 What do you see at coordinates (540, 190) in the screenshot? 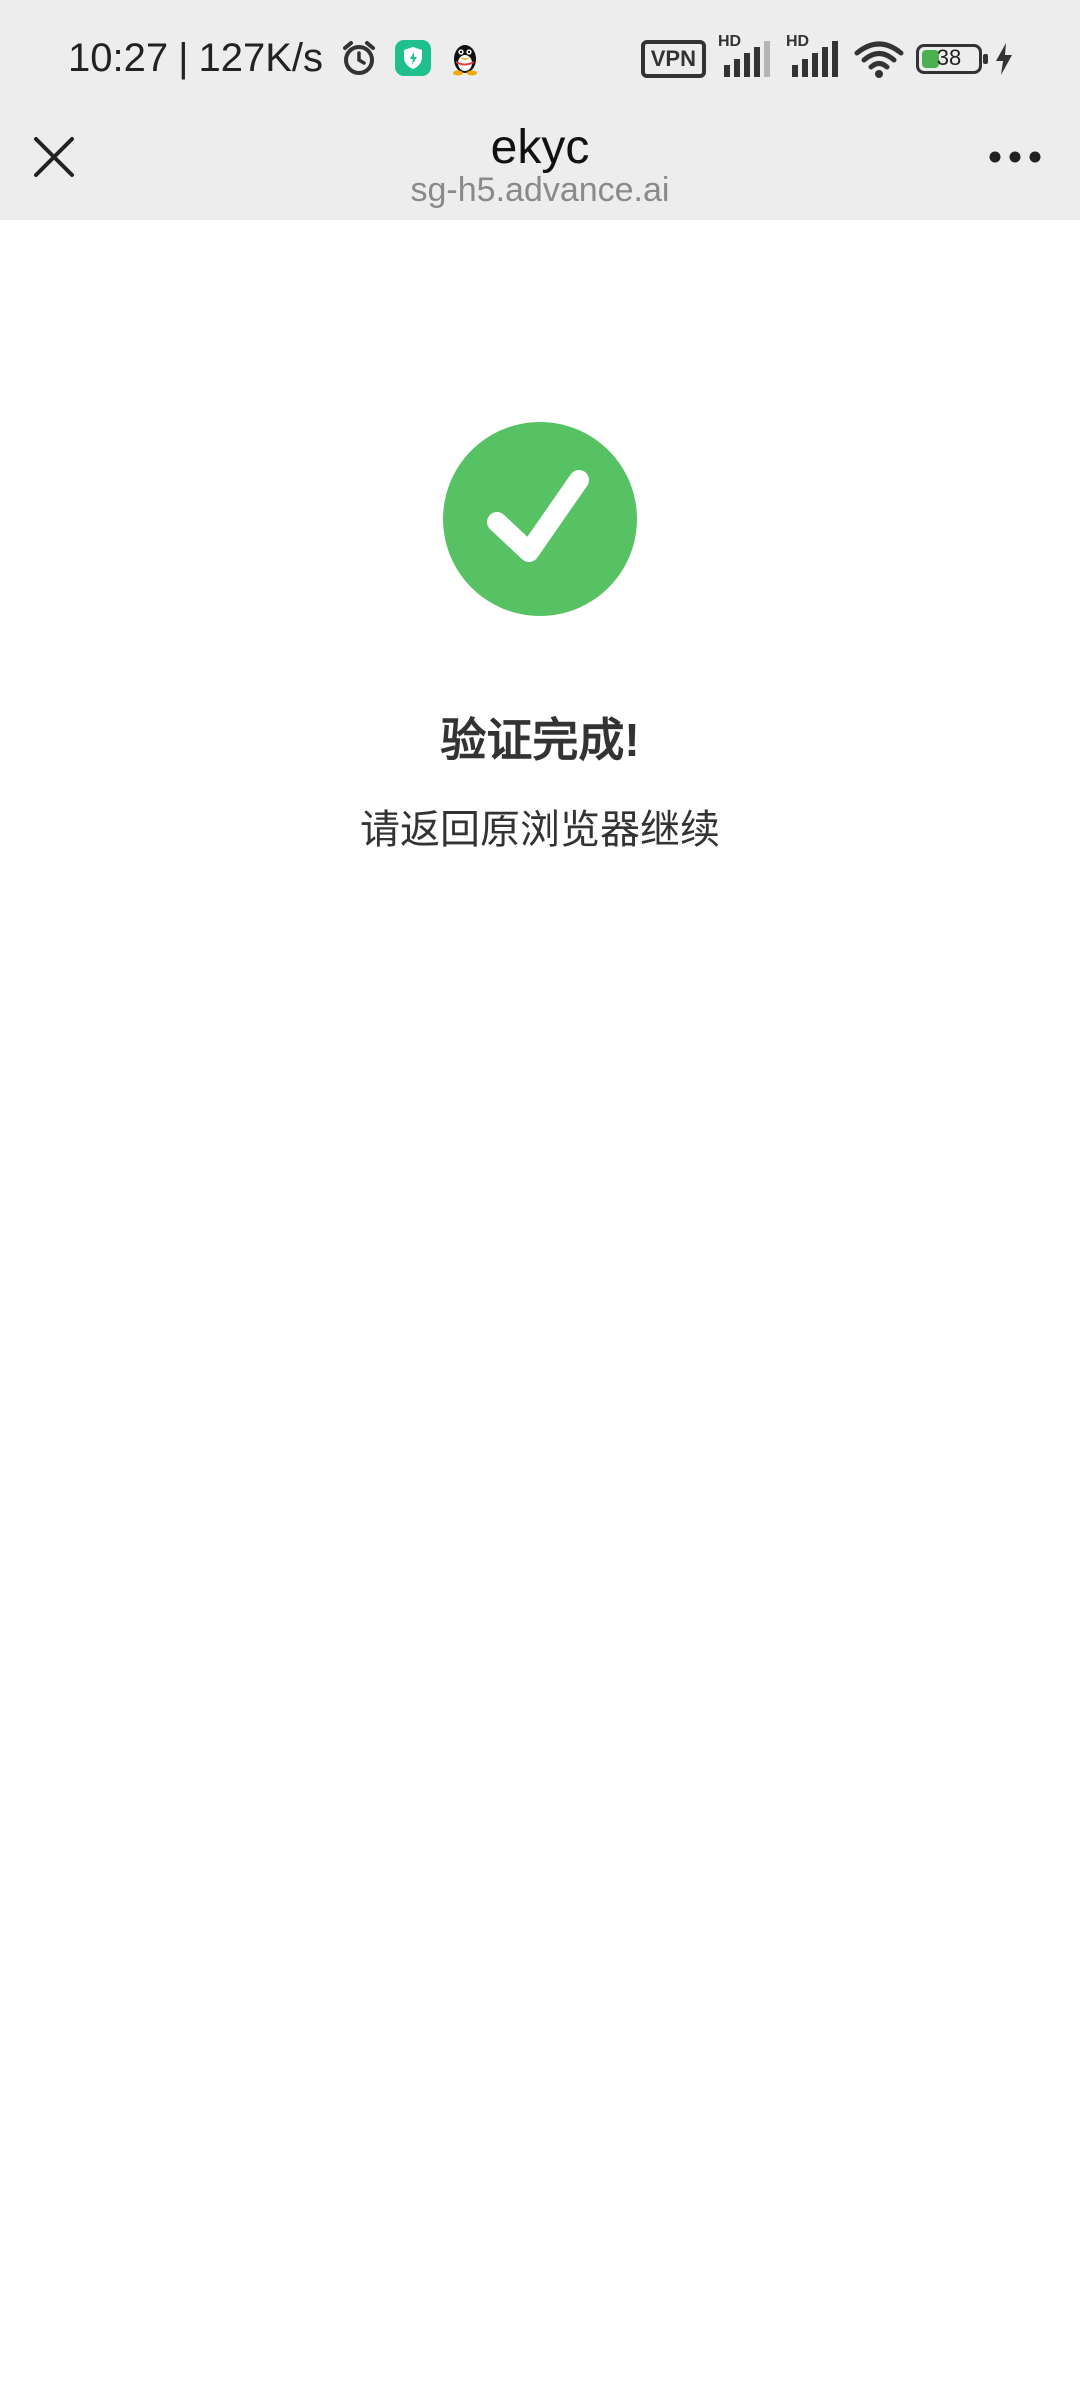
I see `page-url: sg-h5.advance.ai` at bounding box center [540, 190].